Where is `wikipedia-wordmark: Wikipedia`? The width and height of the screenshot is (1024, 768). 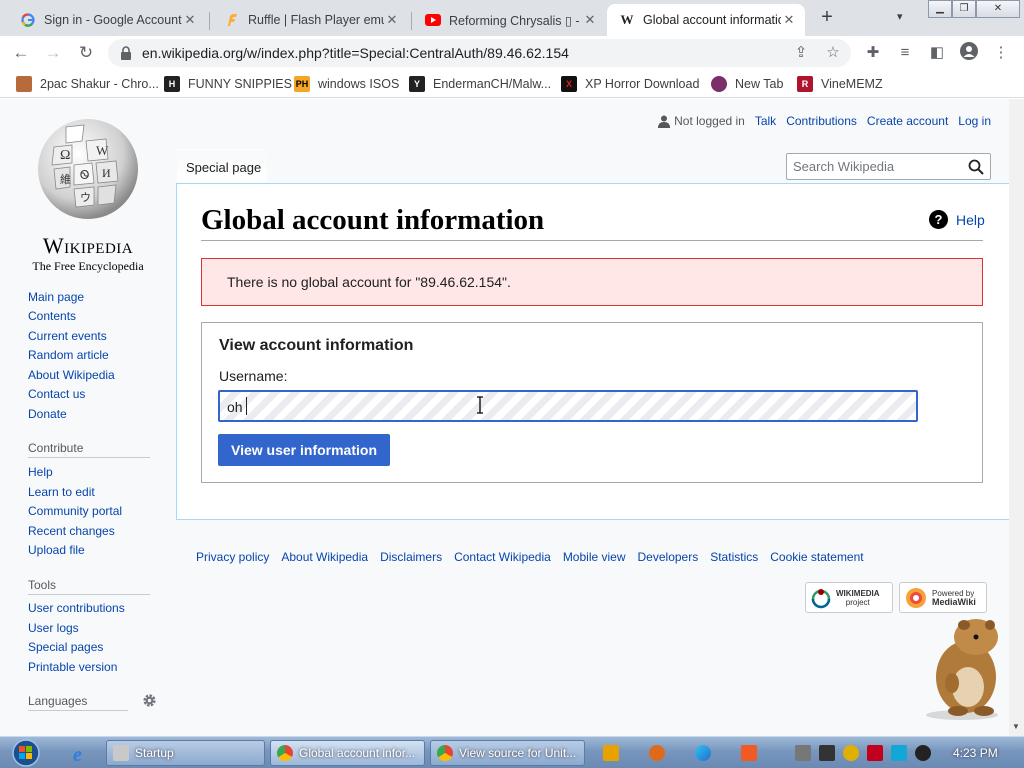
wikipedia-wordmark: Wikipedia is located at coordinates (88, 245).